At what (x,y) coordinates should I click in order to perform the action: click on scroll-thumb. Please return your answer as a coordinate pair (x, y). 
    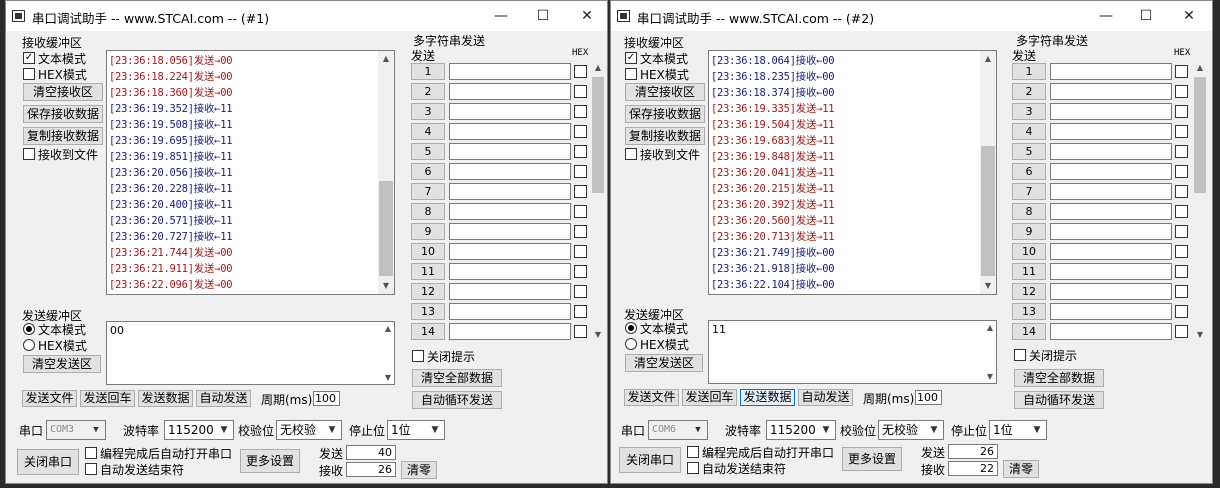
    Looking at the image, I should click on (386, 228).